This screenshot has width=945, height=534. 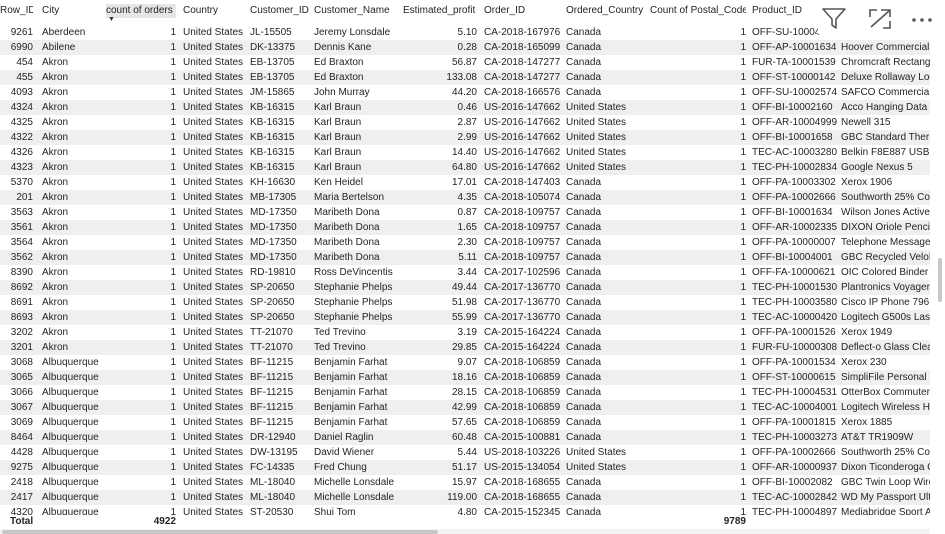 I want to click on cell-estimated-profit: 18.16, so click(x=464, y=377).